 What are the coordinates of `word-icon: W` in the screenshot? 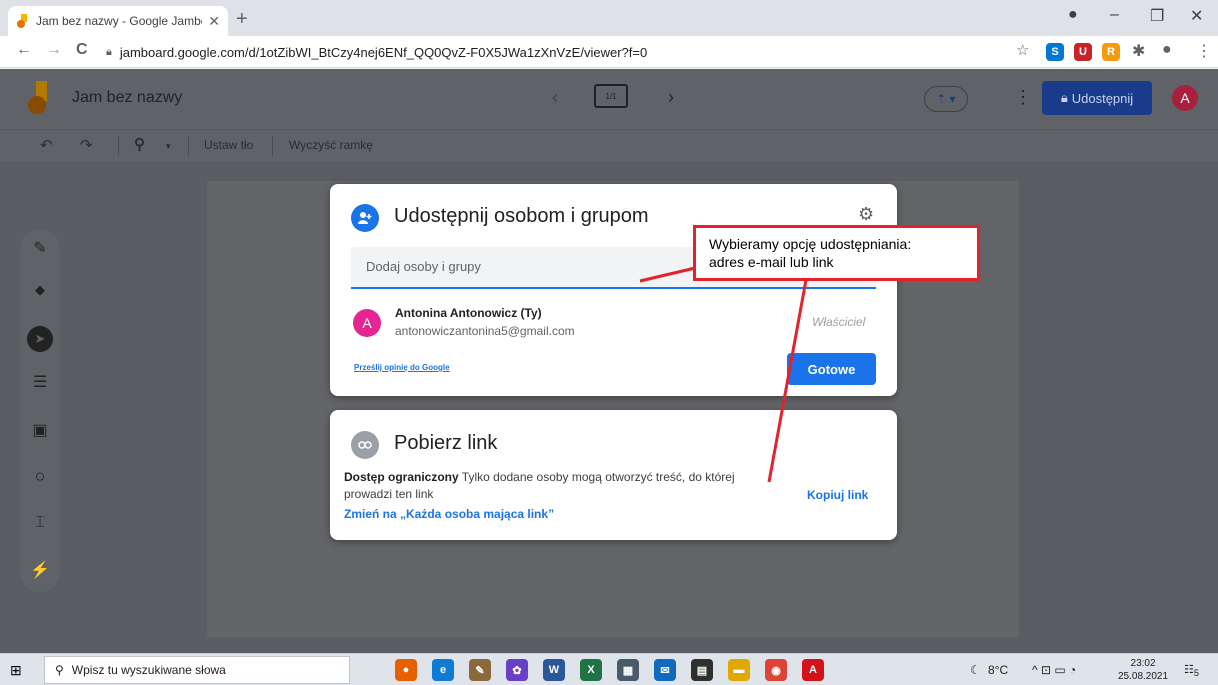 It's located at (554, 670).